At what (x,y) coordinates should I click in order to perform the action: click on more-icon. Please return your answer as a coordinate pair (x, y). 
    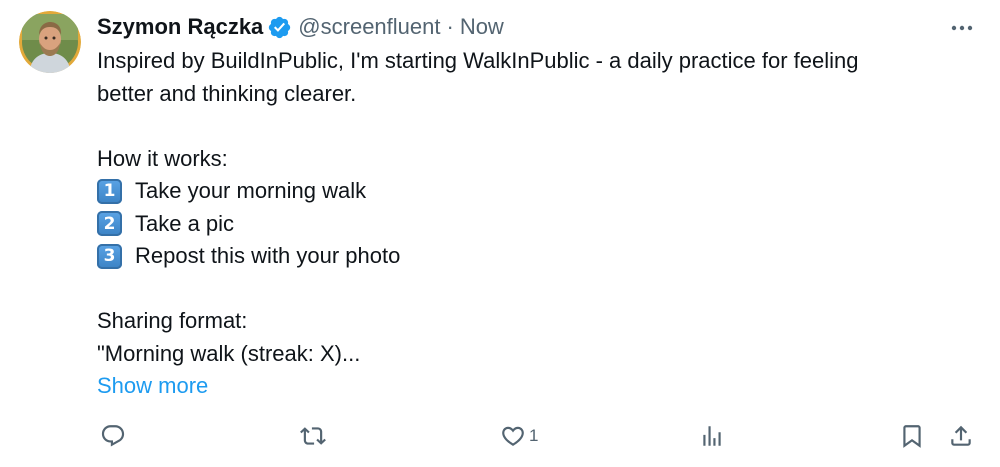
    Looking at the image, I should click on (962, 28).